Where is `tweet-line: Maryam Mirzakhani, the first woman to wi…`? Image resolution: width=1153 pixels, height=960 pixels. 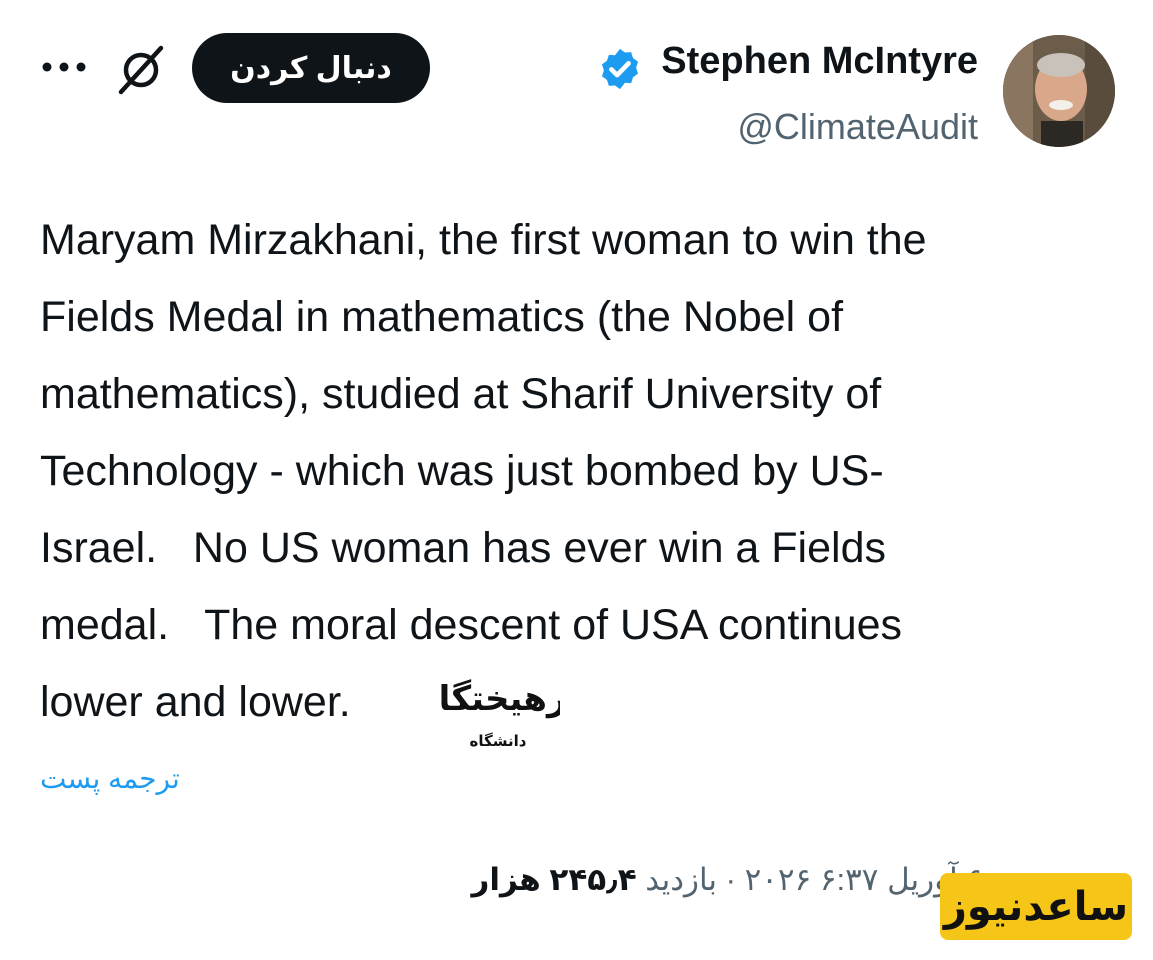 tweet-line: Maryam Mirzakhani, the first woman to wi… is located at coordinates (483, 240).